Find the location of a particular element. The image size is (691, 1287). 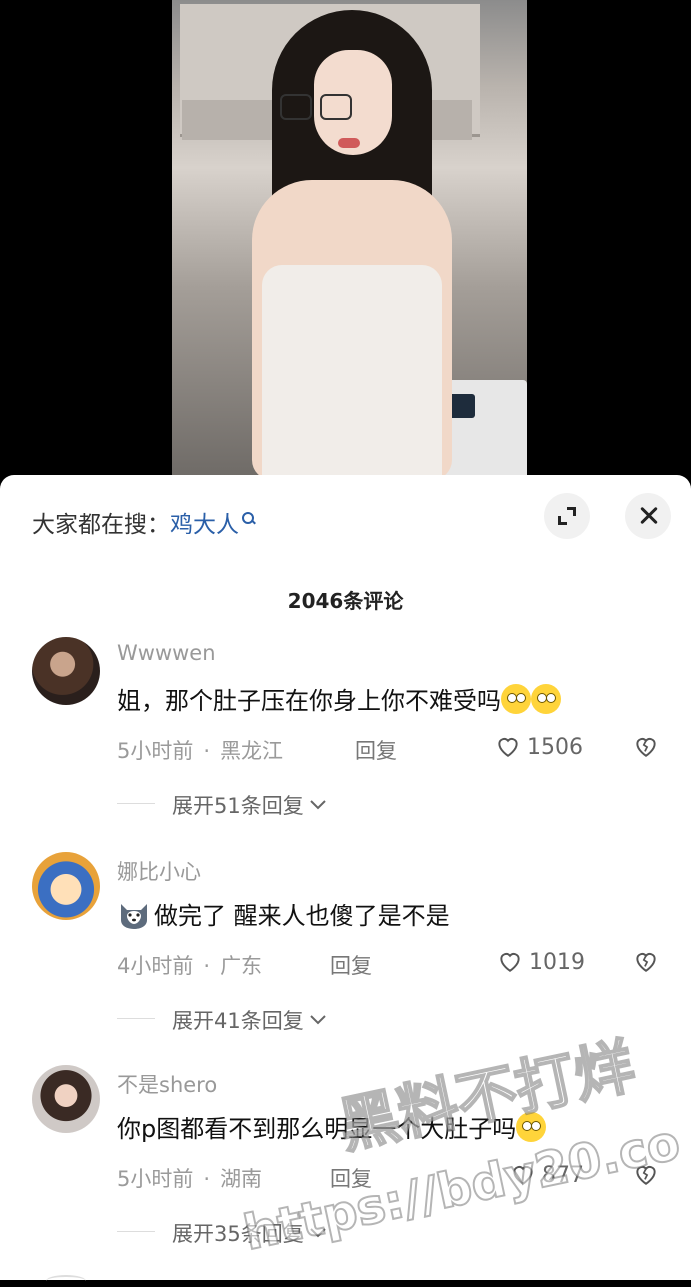

comment-location: 湖南 is located at coordinates (241, 1179).